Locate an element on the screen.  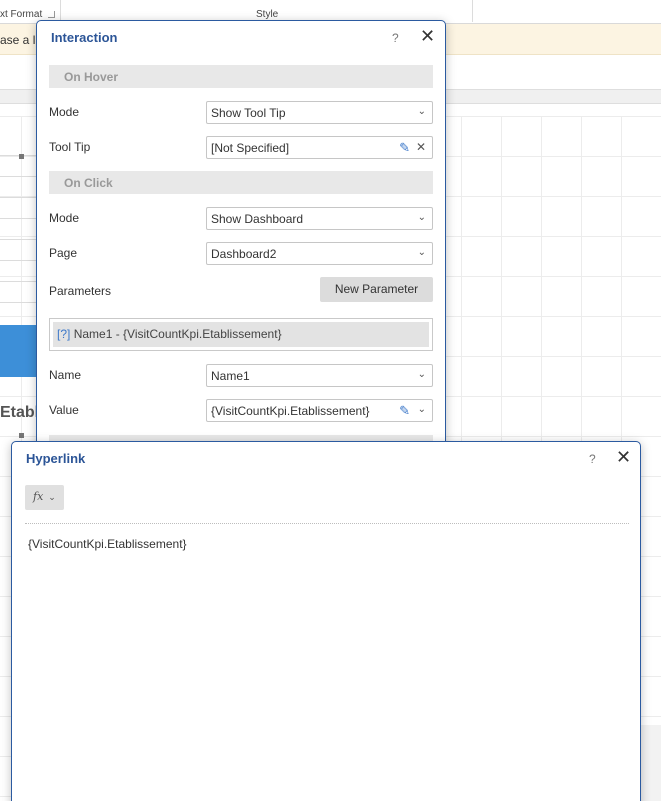
click-mode-value: Show Dashboard is located at coordinates (257, 219).